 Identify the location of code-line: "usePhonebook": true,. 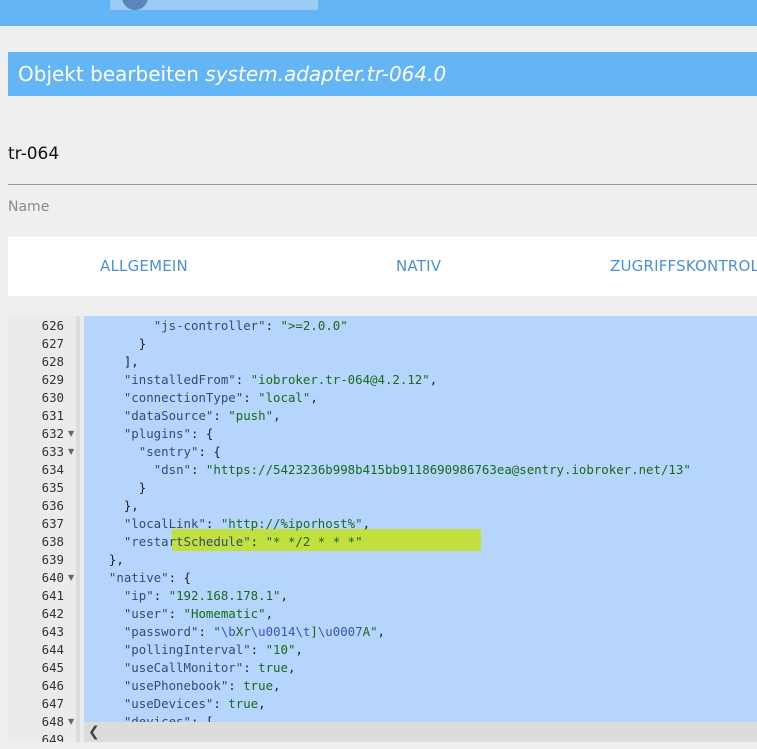
(202, 685).